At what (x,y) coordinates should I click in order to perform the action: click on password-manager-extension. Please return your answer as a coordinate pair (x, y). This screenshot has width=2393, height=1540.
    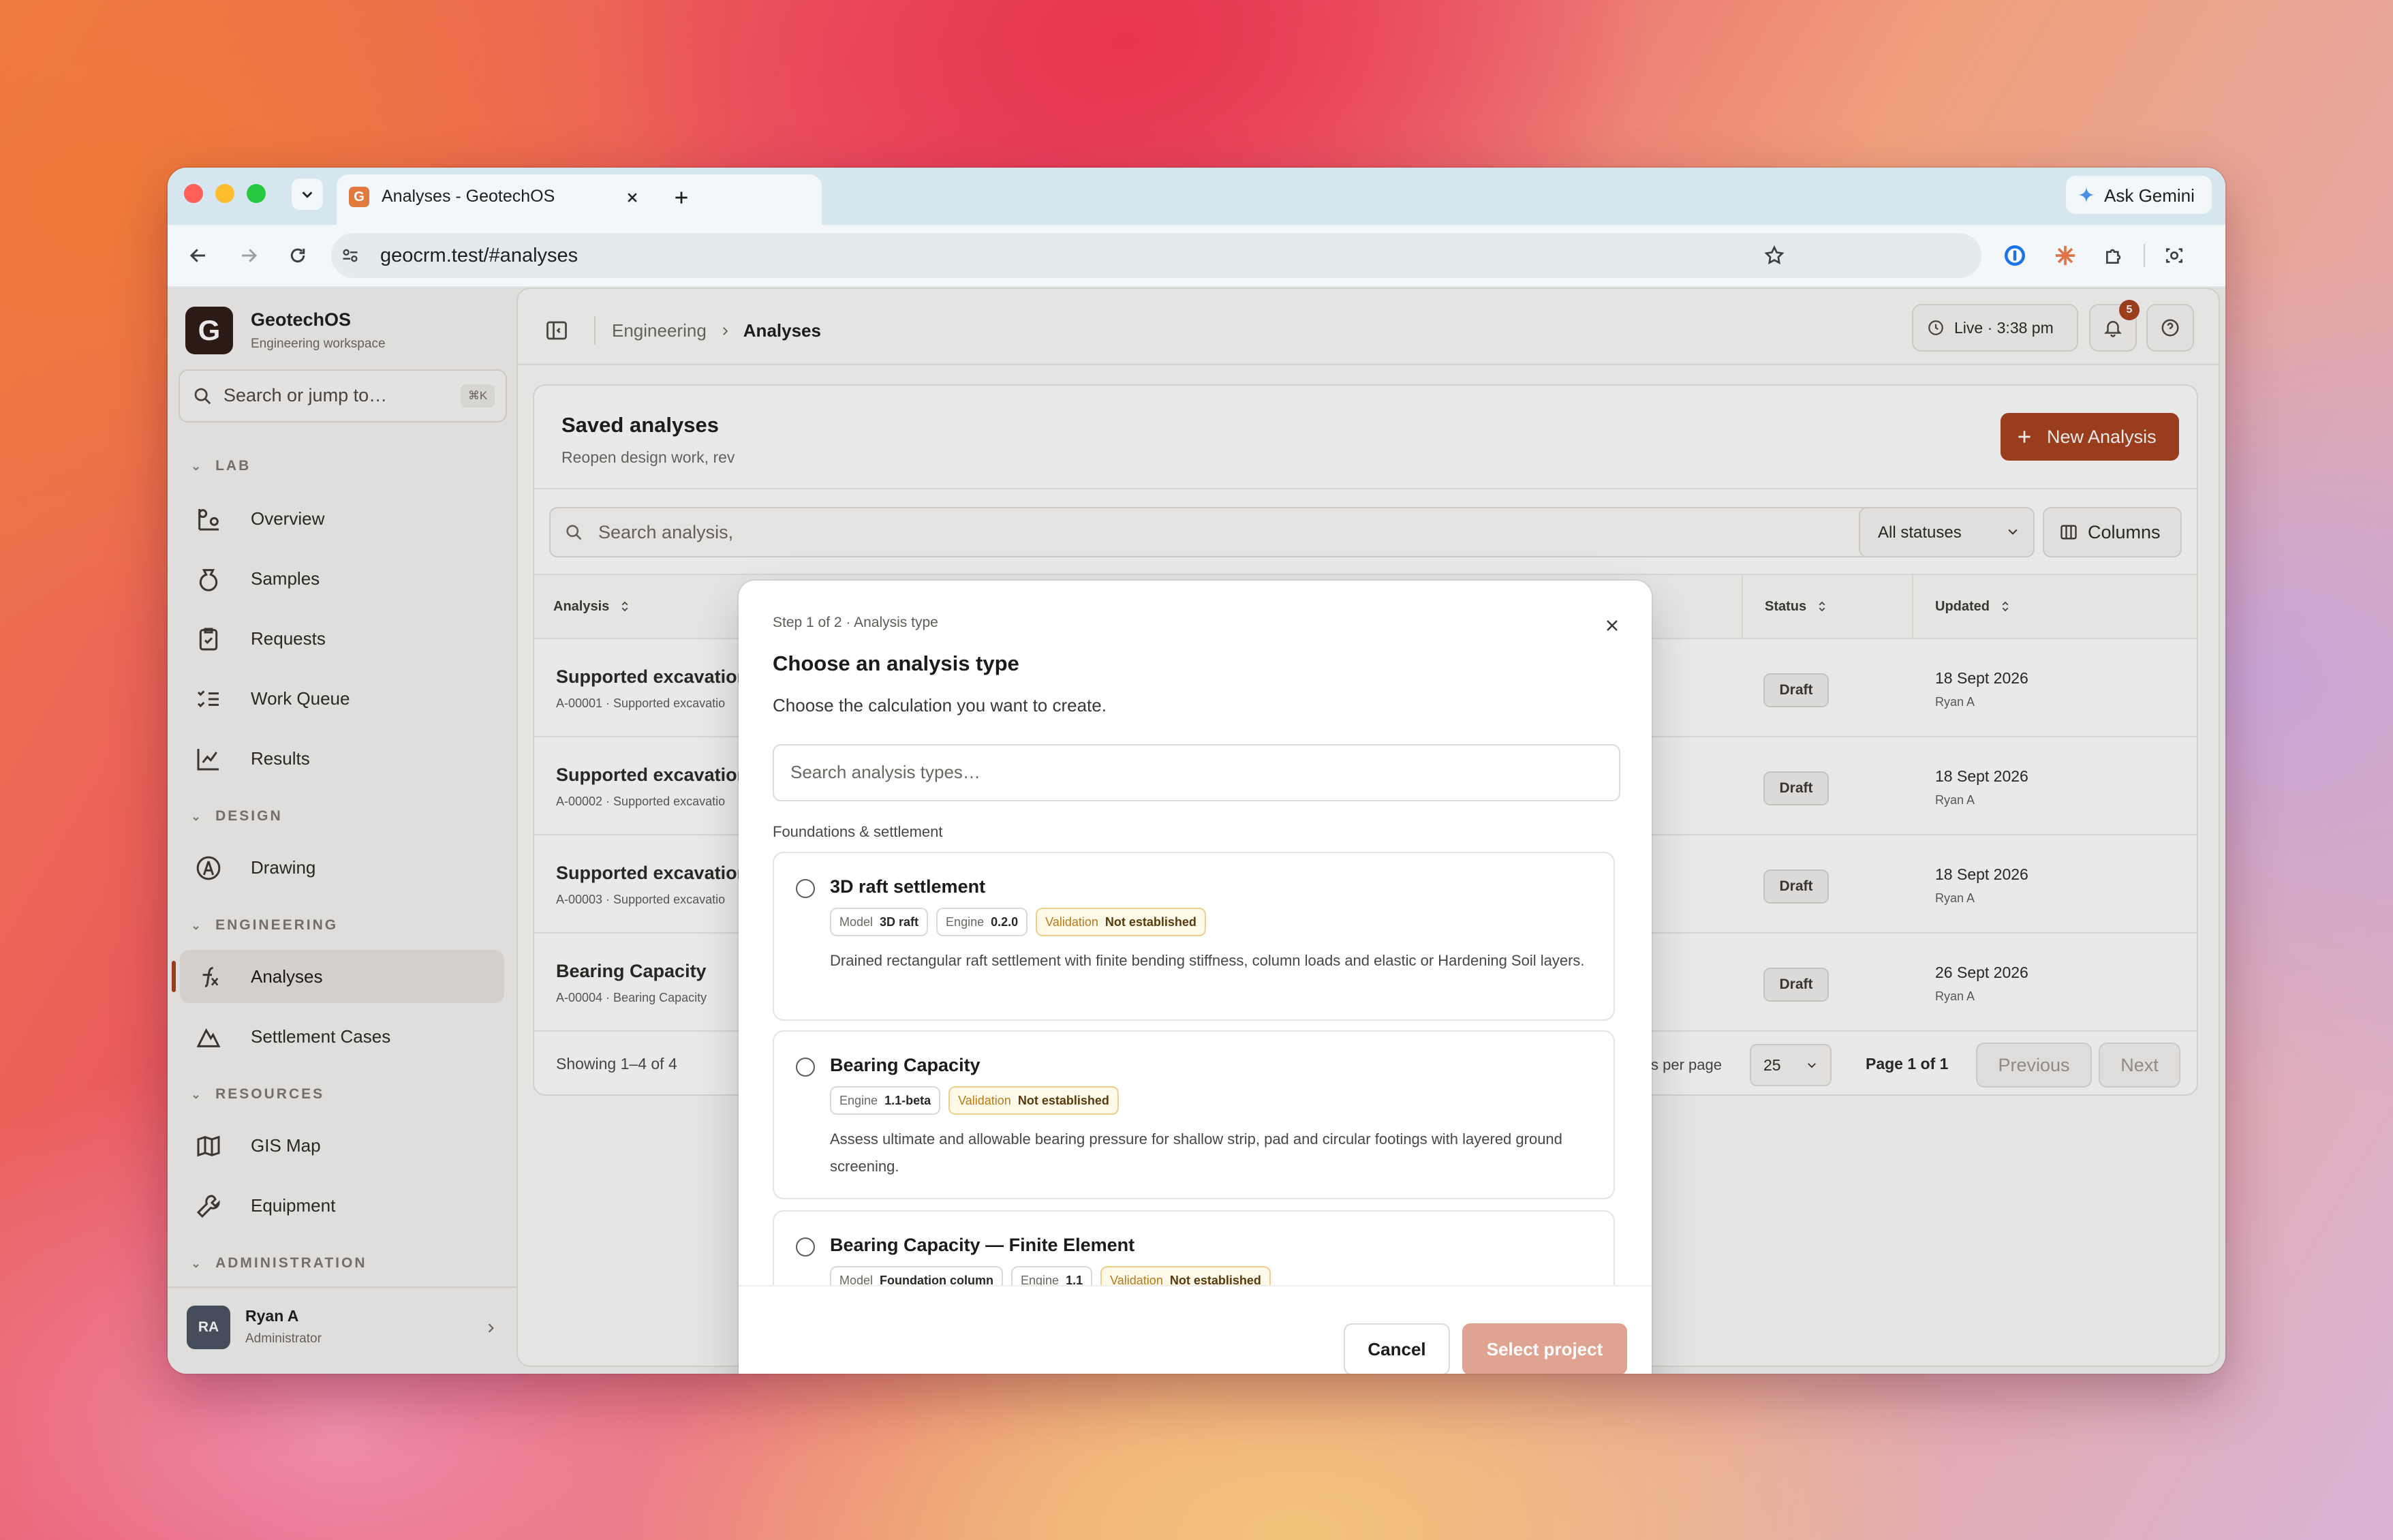
    Looking at the image, I should click on (2015, 255).